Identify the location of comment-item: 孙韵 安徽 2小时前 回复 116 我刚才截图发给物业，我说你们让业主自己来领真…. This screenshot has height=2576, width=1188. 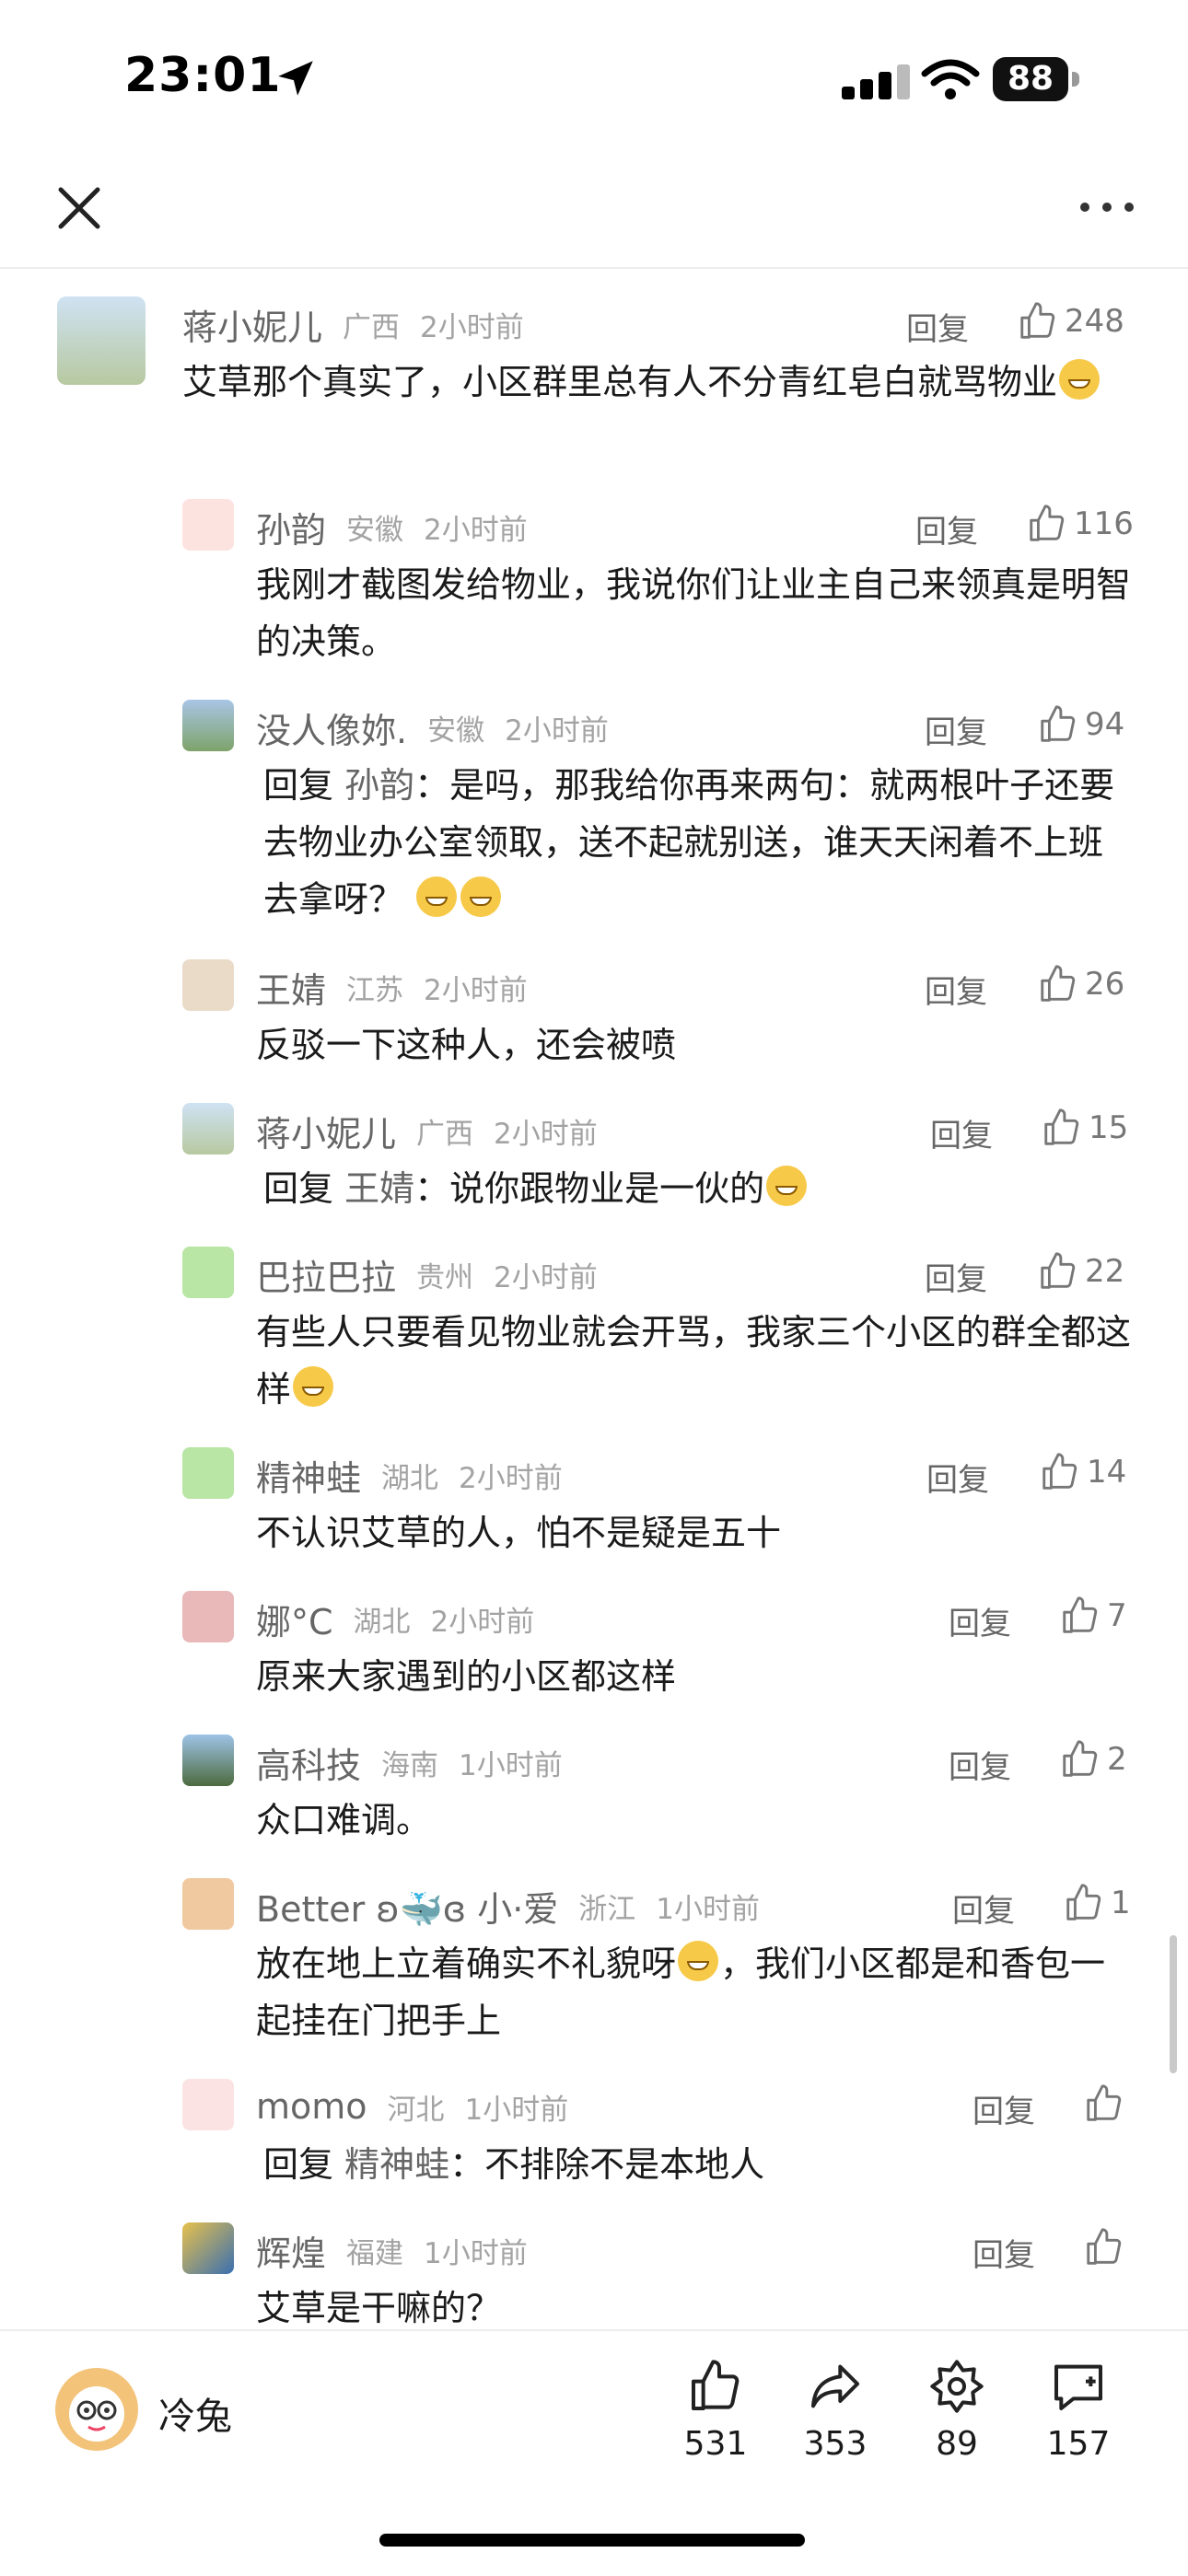
(594, 591).